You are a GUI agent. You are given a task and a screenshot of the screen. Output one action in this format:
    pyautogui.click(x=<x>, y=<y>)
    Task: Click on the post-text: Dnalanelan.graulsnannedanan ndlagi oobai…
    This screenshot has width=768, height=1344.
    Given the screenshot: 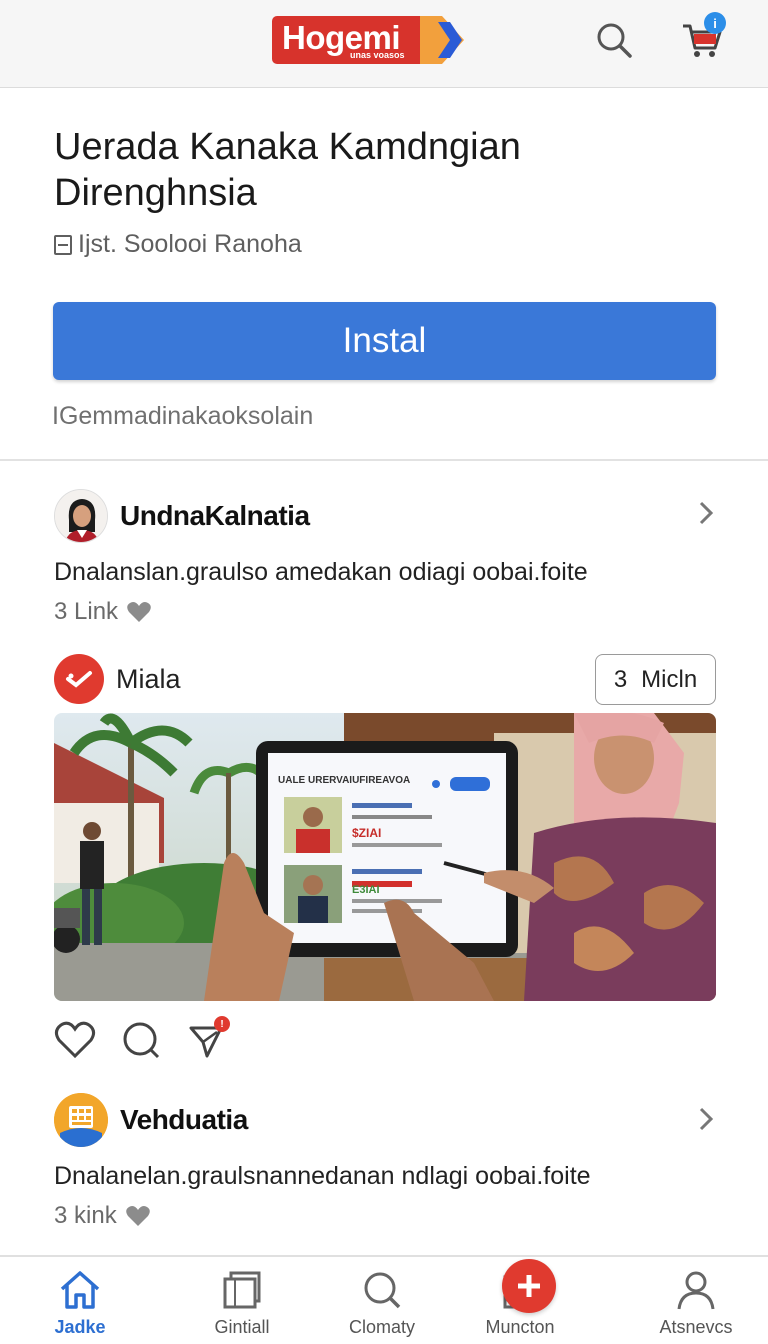 What is the action you would take?
    pyautogui.click(x=322, y=1176)
    